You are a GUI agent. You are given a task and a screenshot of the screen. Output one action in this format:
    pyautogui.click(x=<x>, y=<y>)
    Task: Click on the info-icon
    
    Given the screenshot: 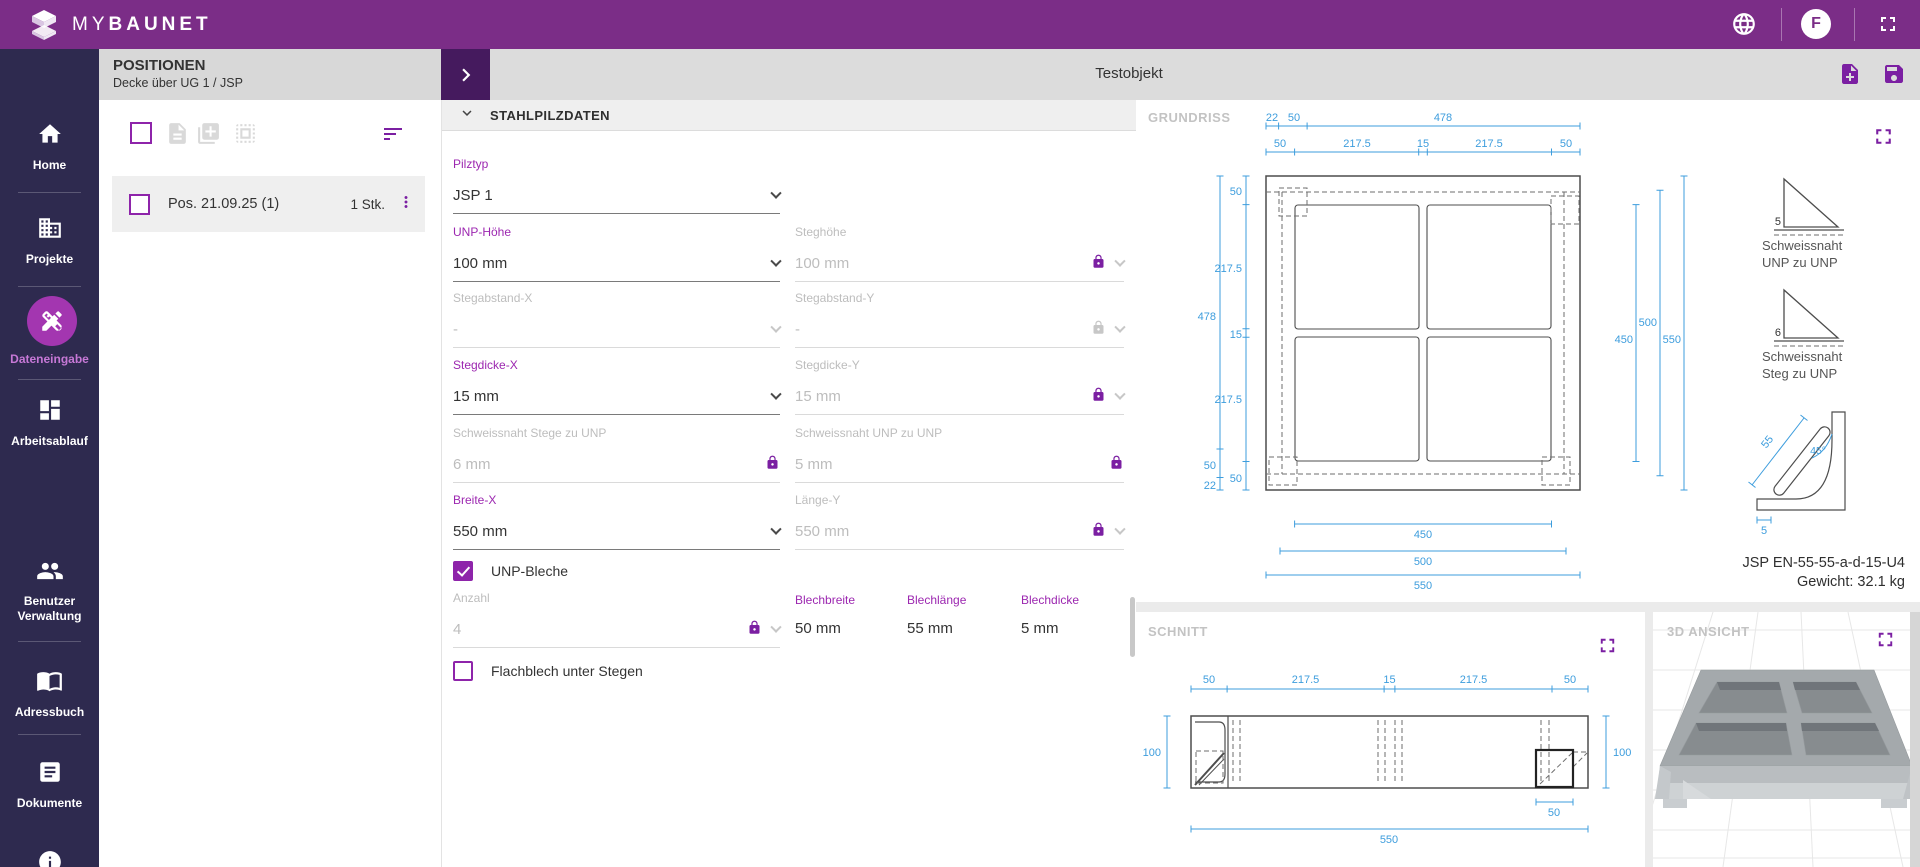 What is the action you would take?
    pyautogui.click(x=50, y=858)
    